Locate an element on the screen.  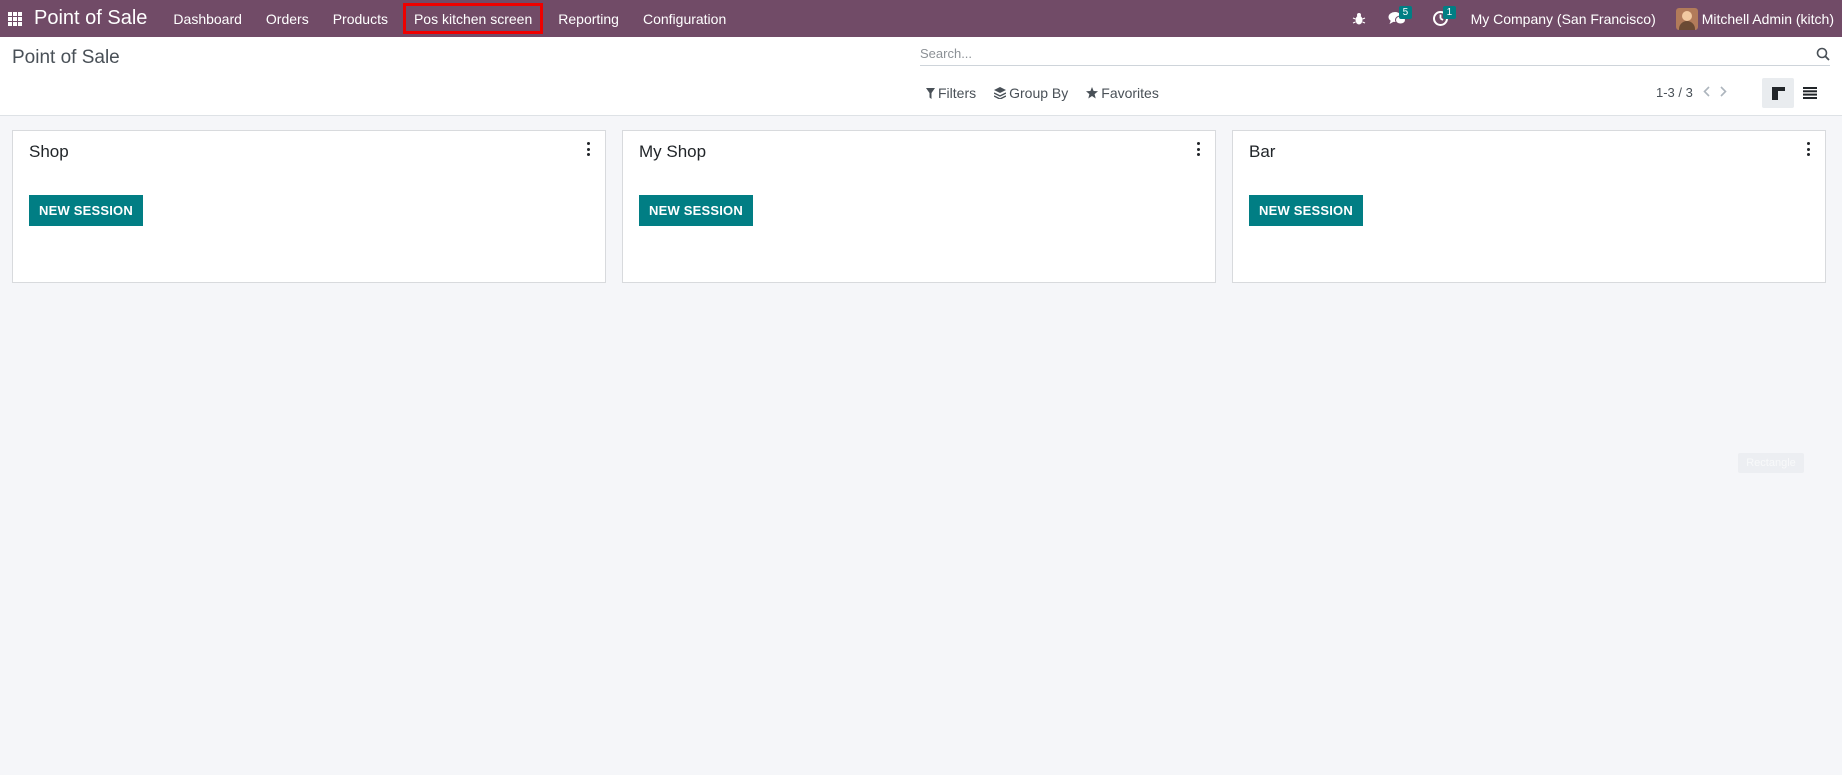
view-switcher is located at coordinates (1794, 93).